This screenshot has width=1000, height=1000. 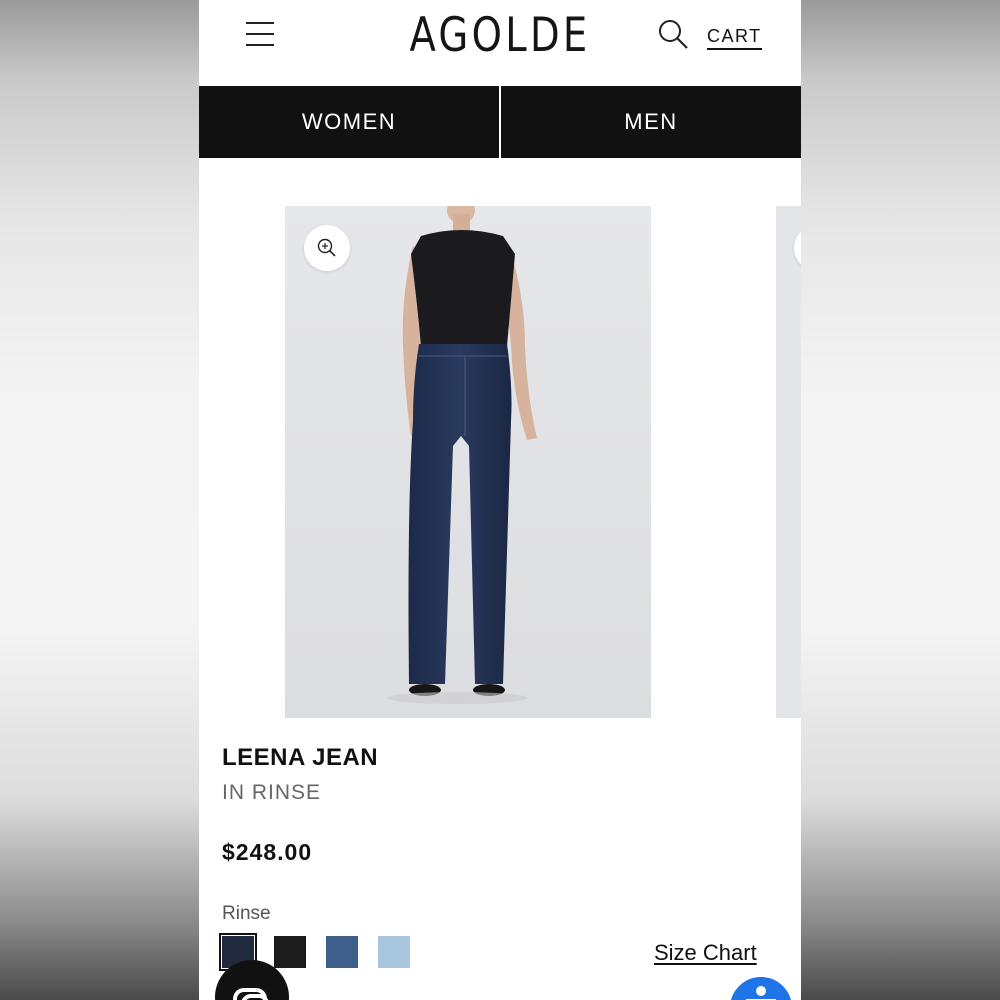 I want to click on zoom-button-next, so click(x=797, y=248).